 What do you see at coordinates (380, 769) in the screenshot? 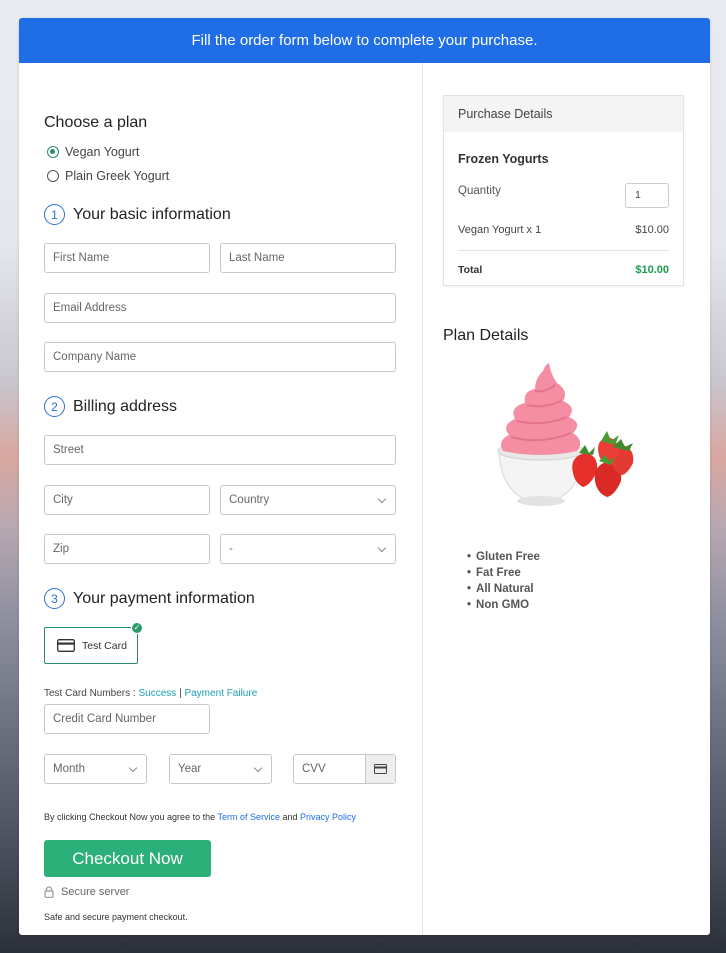
I see `cvv-card-icon` at bounding box center [380, 769].